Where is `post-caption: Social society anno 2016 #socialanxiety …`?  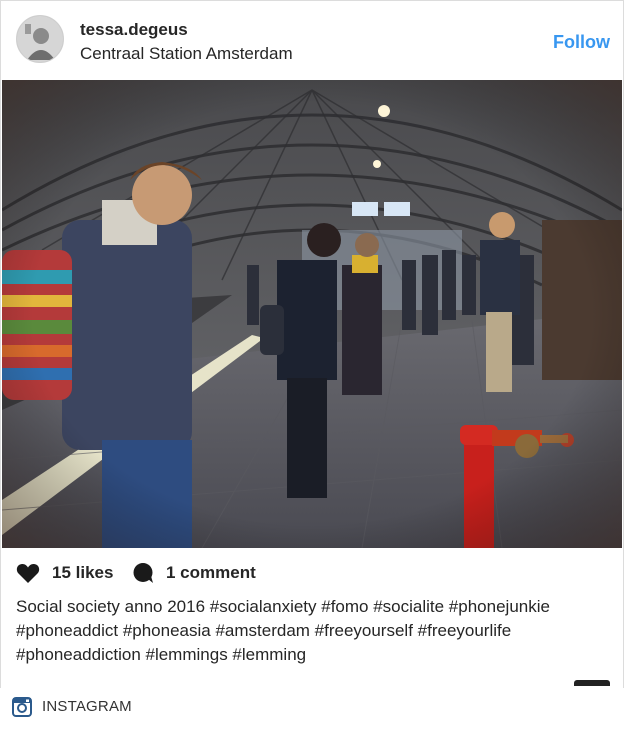
post-caption: Social society anno 2016 #socialanxiety … is located at coordinates (311, 641).